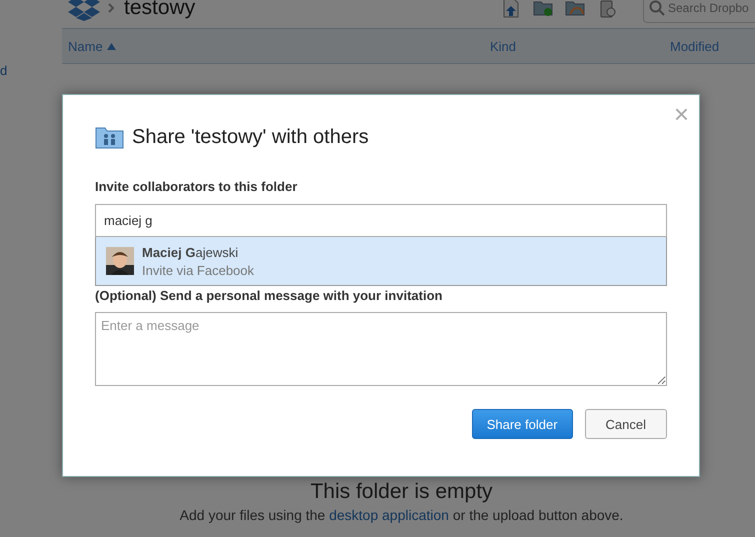  I want to click on column-header: Kind, so click(580, 46).